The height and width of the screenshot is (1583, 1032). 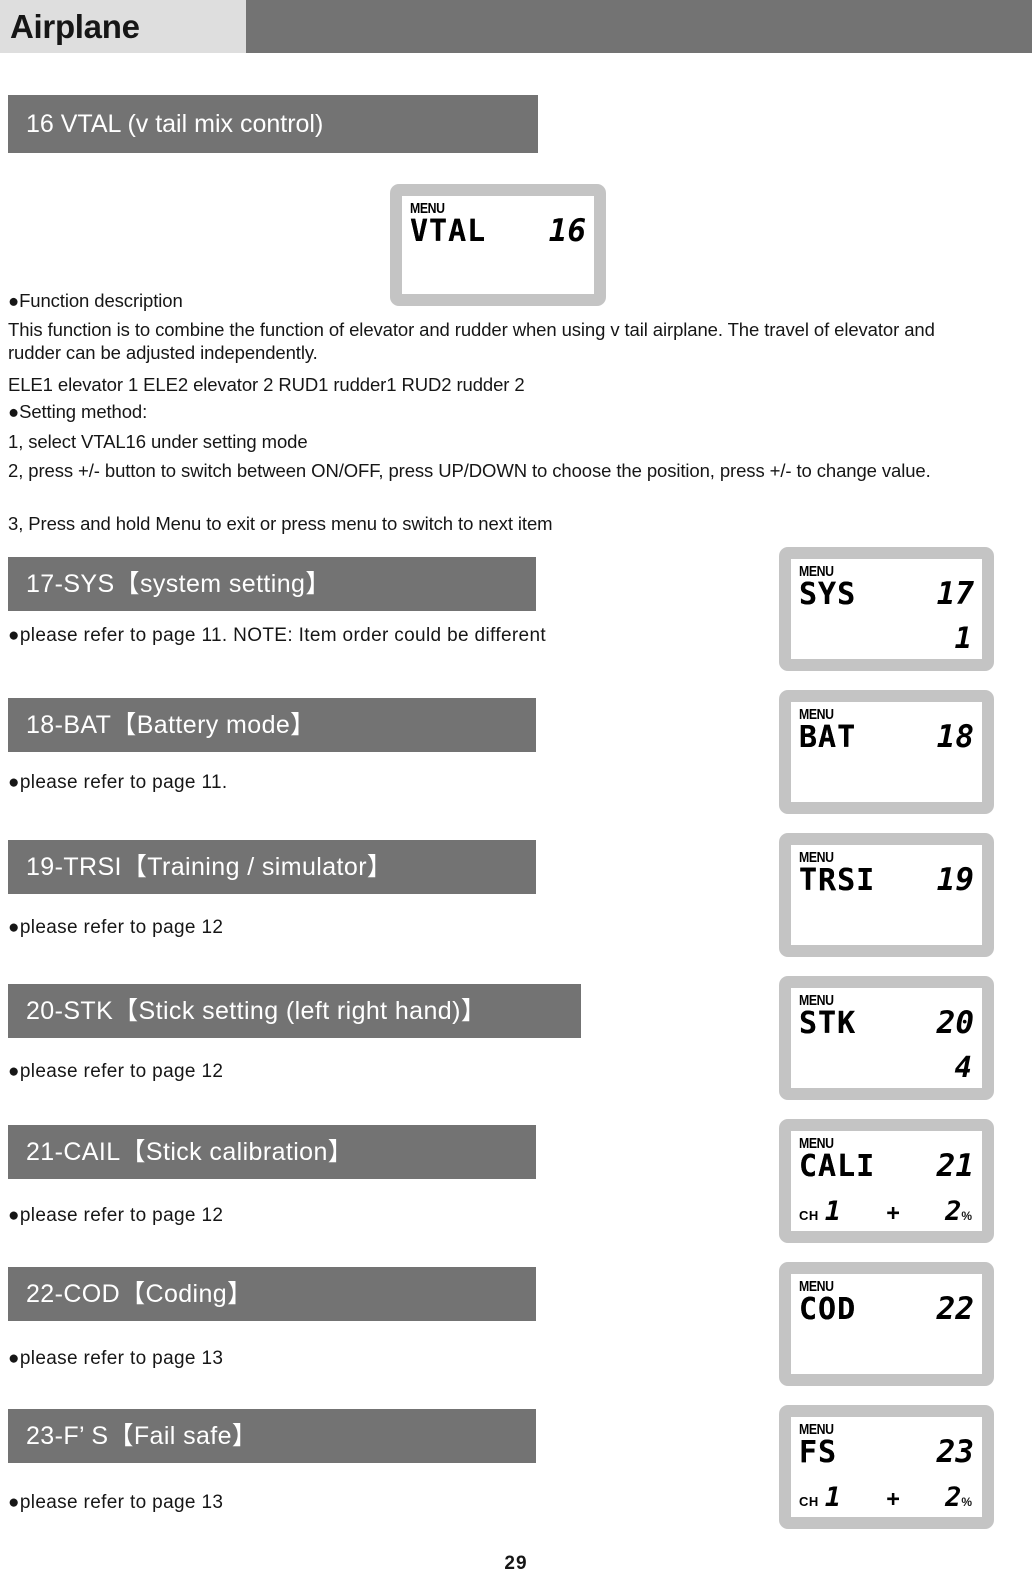 What do you see at coordinates (828, 737) in the screenshot?
I see `lcd-word: BAT` at bounding box center [828, 737].